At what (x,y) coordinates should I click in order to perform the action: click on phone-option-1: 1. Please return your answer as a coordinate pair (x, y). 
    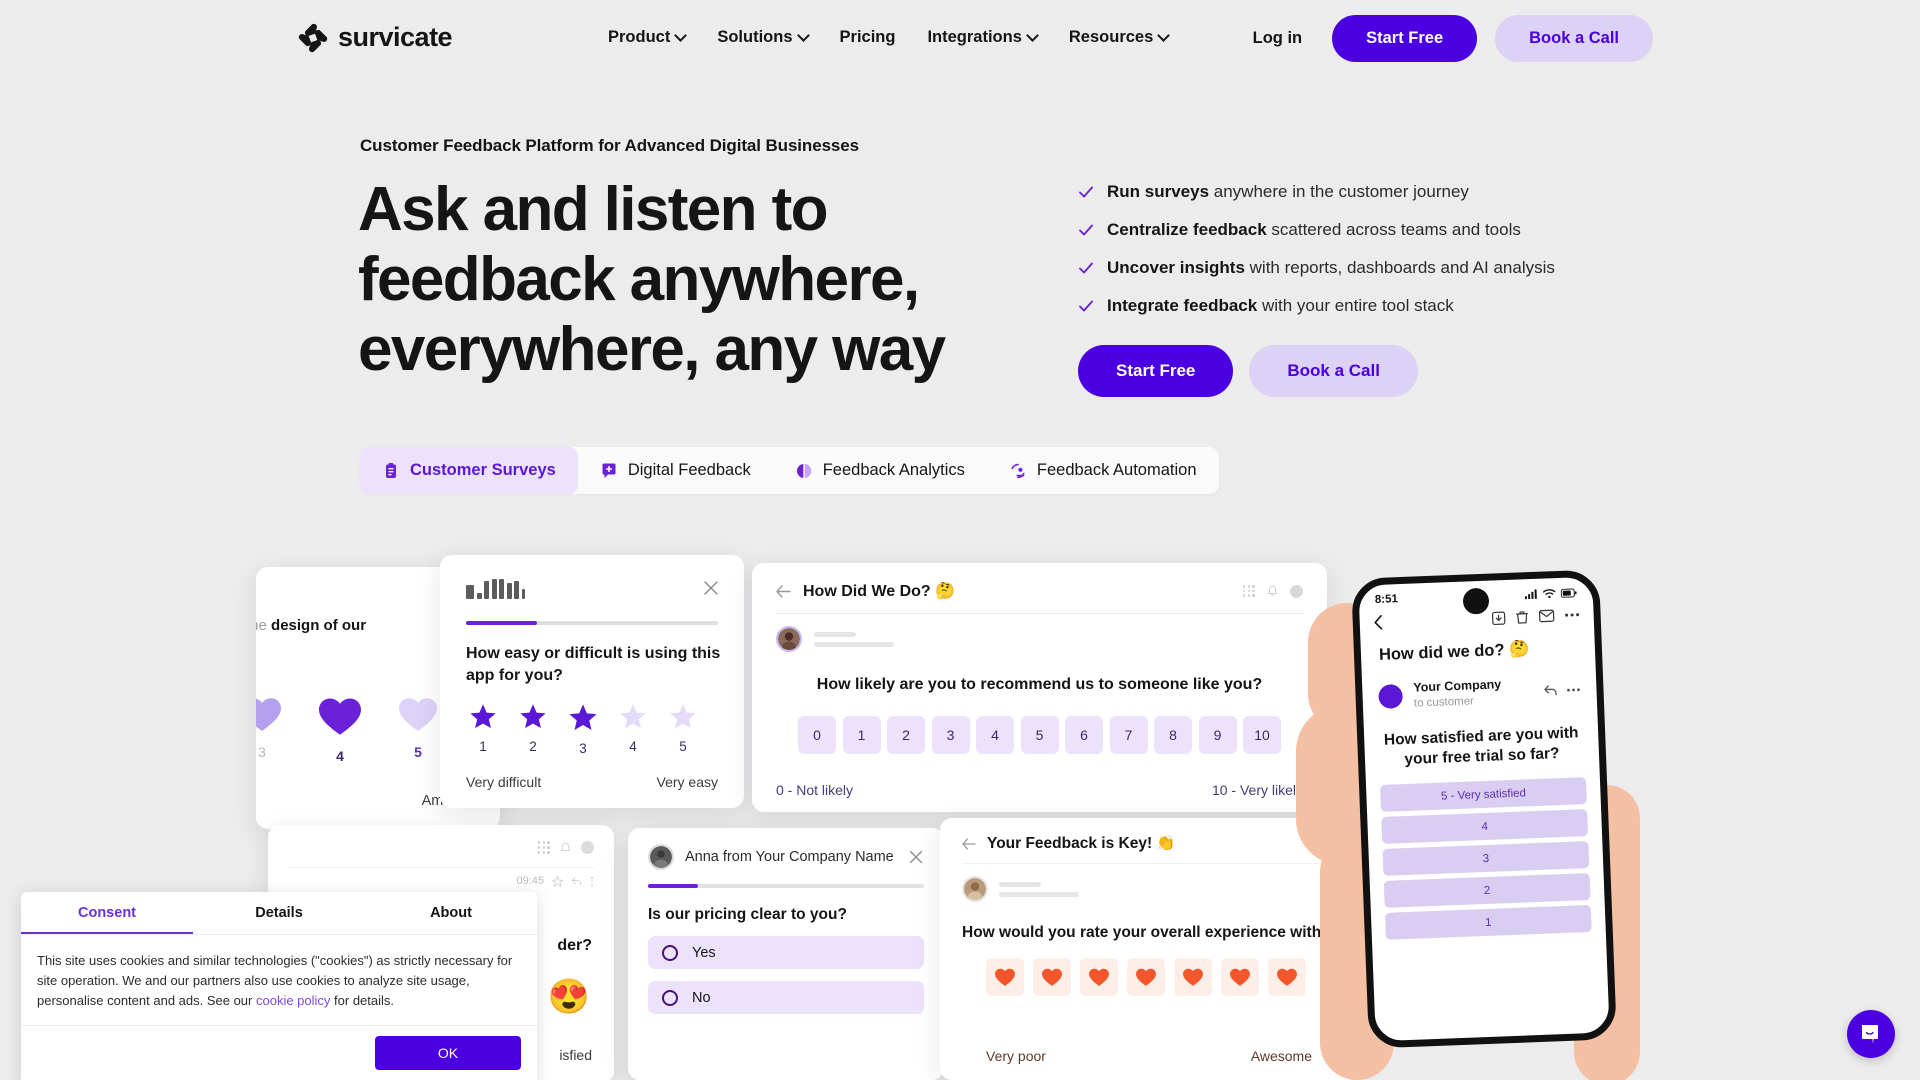
    Looking at the image, I should click on (1488, 923).